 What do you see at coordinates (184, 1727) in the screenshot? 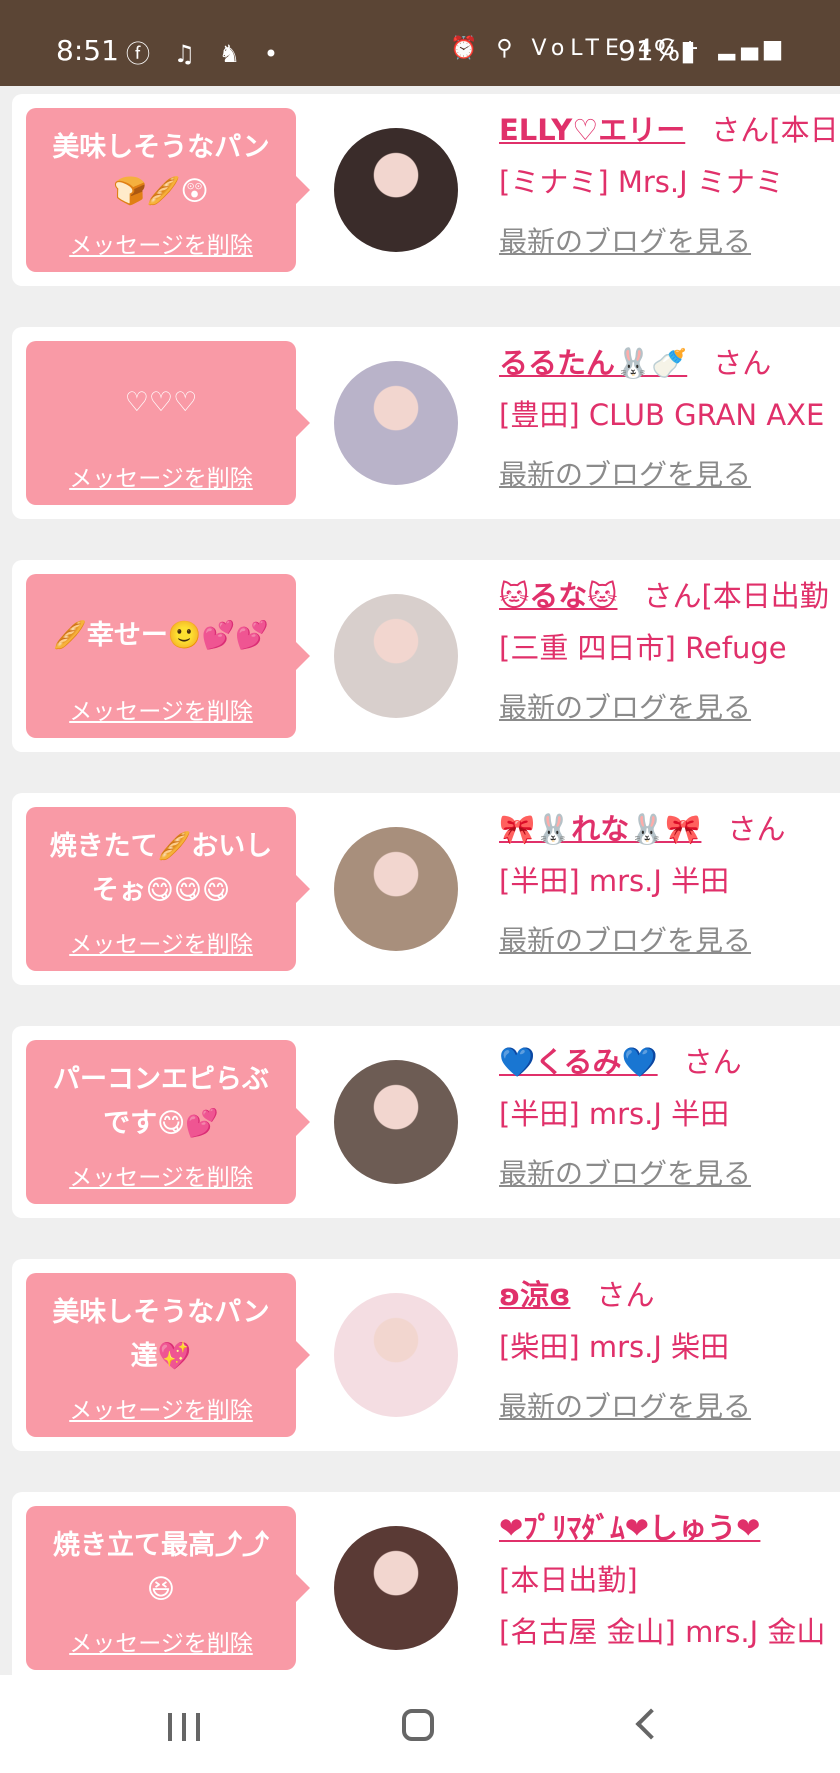
I see `recent-apps-icon` at bounding box center [184, 1727].